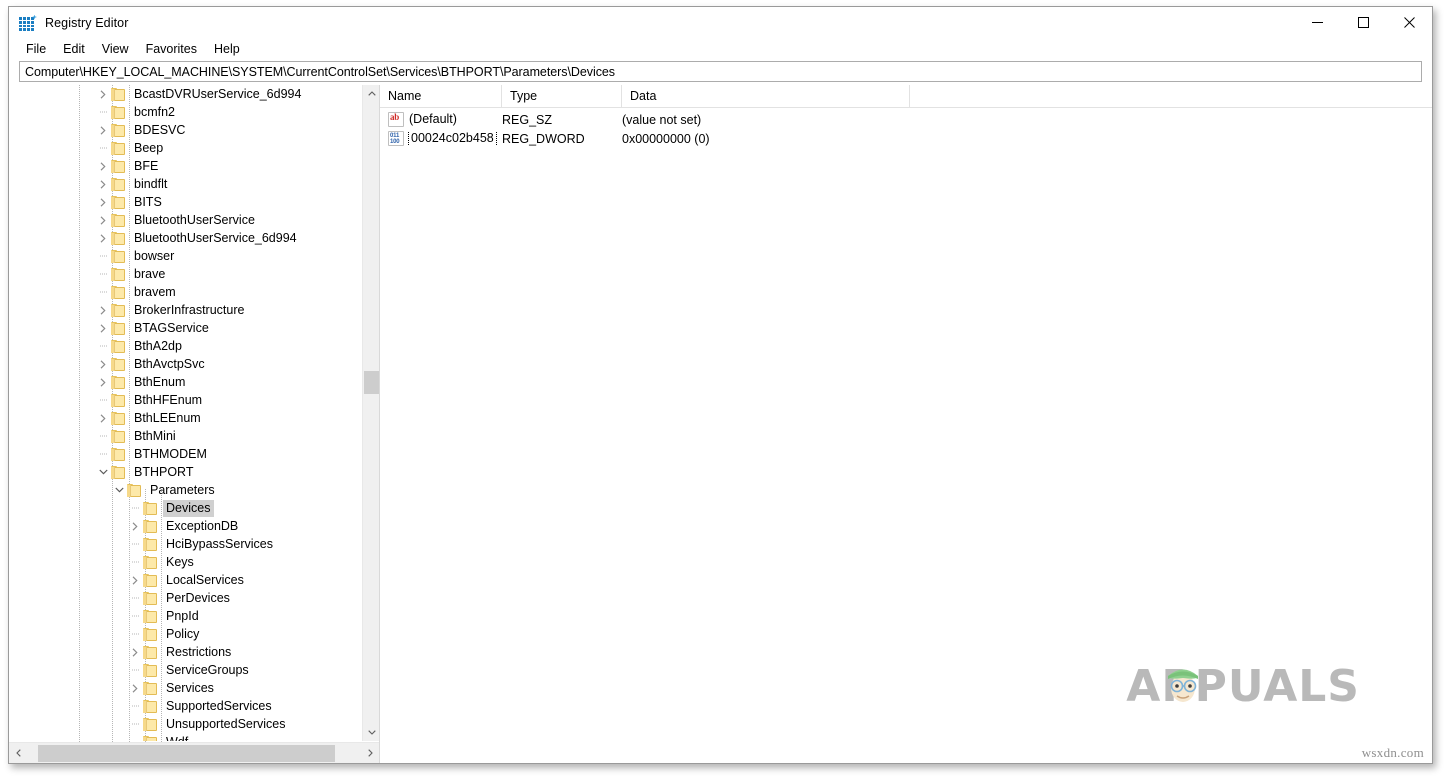  What do you see at coordinates (185, 94) in the screenshot?
I see `tree-item: BcastDVRUserService_6d994` at bounding box center [185, 94].